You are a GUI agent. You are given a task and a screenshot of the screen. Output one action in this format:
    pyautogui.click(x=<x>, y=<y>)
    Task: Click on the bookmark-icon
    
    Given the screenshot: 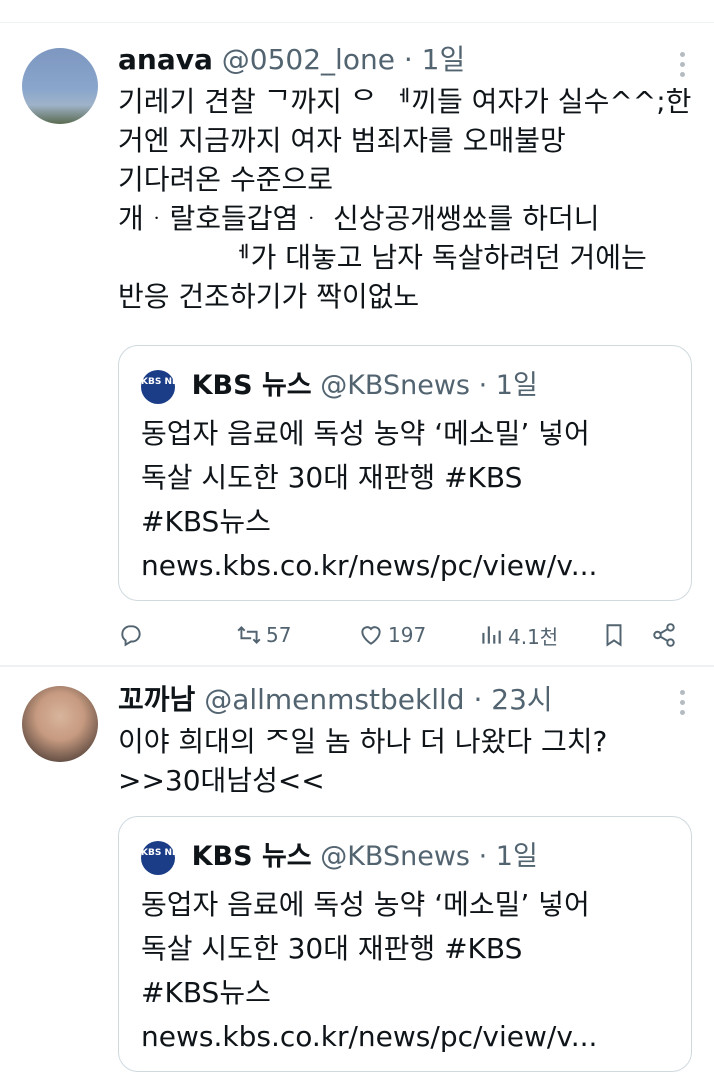 What is the action you would take?
    pyautogui.click(x=614, y=635)
    